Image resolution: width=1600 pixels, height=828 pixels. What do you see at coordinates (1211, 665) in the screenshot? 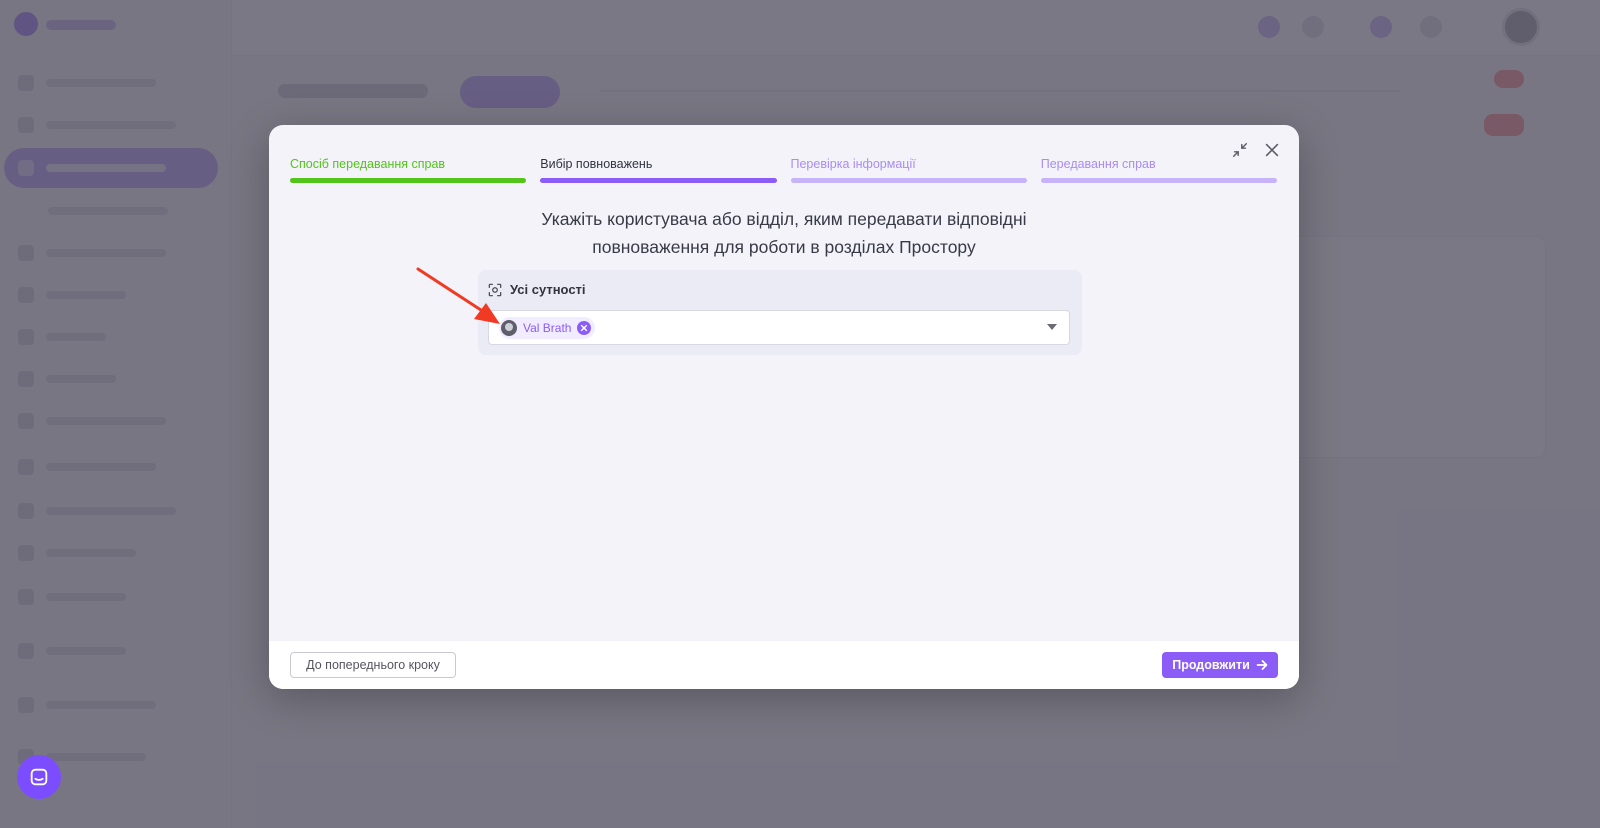
I see `continue-label: Продовжити` at bounding box center [1211, 665].